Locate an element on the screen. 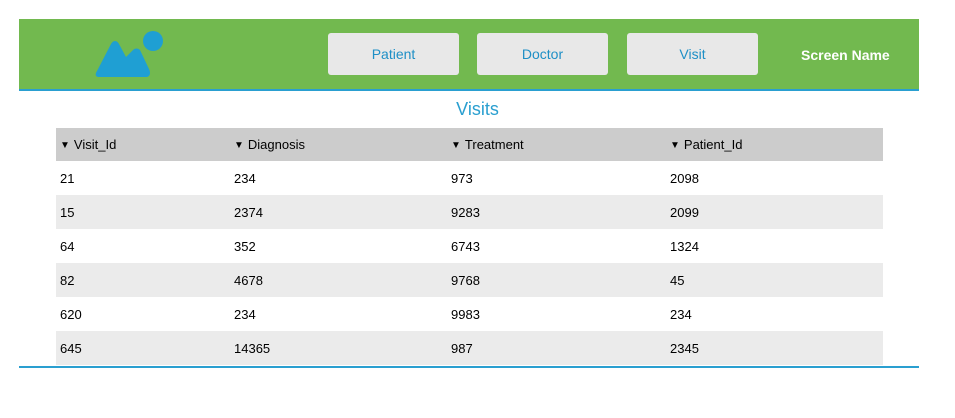 This screenshot has height=418, width=955. cell-patient-id: 1324 is located at coordinates (774, 246).